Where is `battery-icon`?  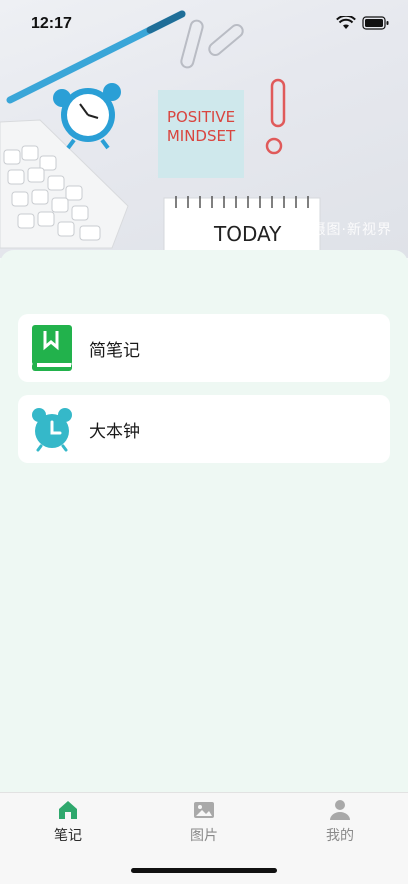
battery-icon is located at coordinates (375, 23).